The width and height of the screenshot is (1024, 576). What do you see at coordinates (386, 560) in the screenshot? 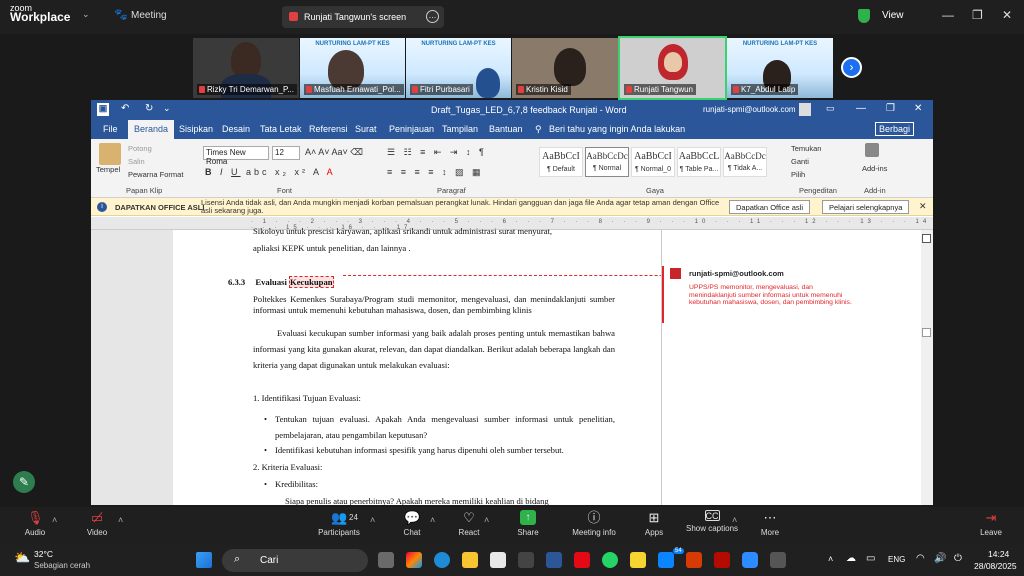
I see `task-view-icon` at bounding box center [386, 560].